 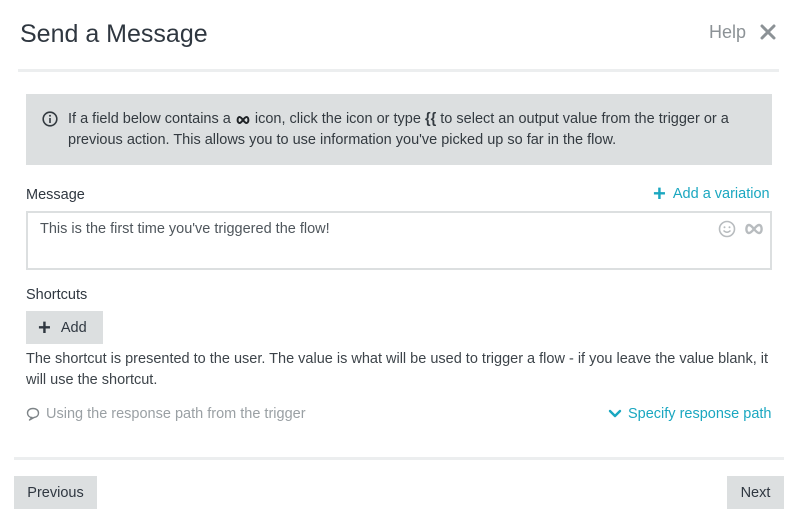 I want to click on add-shortcut-button: + Add, so click(x=64, y=327).